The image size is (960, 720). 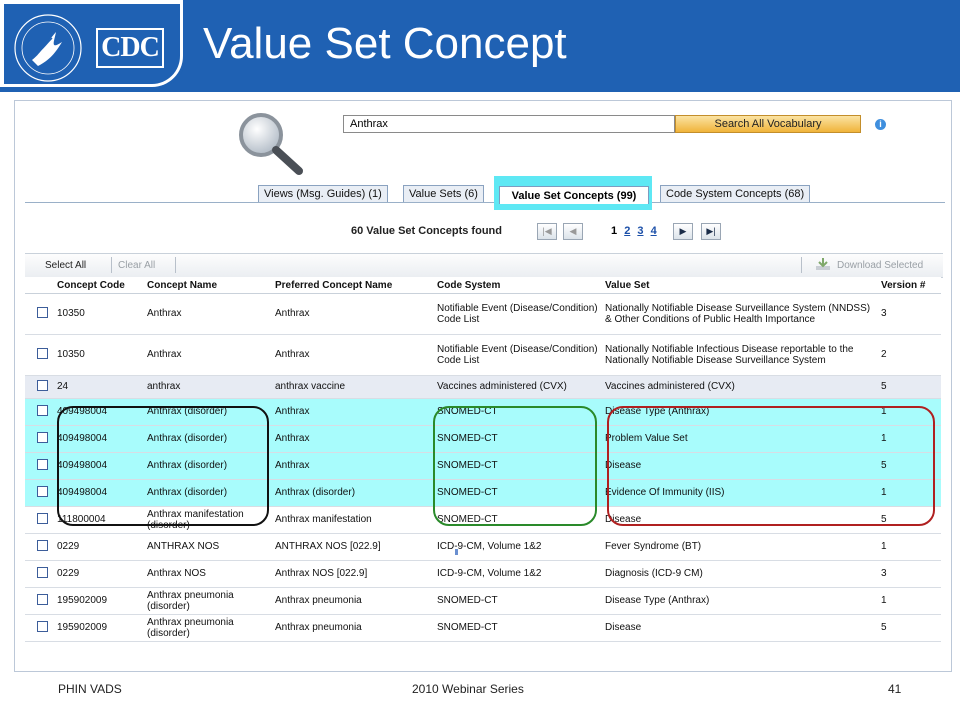 I want to click on cell-value-set: Disease, so click(x=739, y=466).